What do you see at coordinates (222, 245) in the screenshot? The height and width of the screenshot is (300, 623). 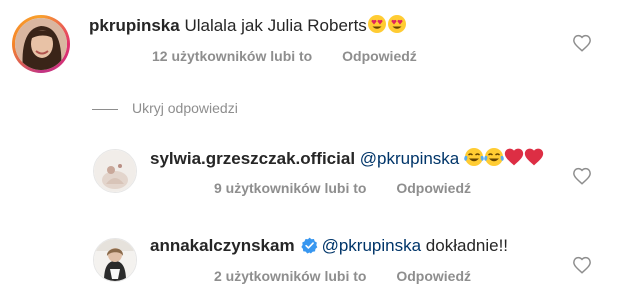 I see `comment-username: annakalczynskam` at bounding box center [222, 245].